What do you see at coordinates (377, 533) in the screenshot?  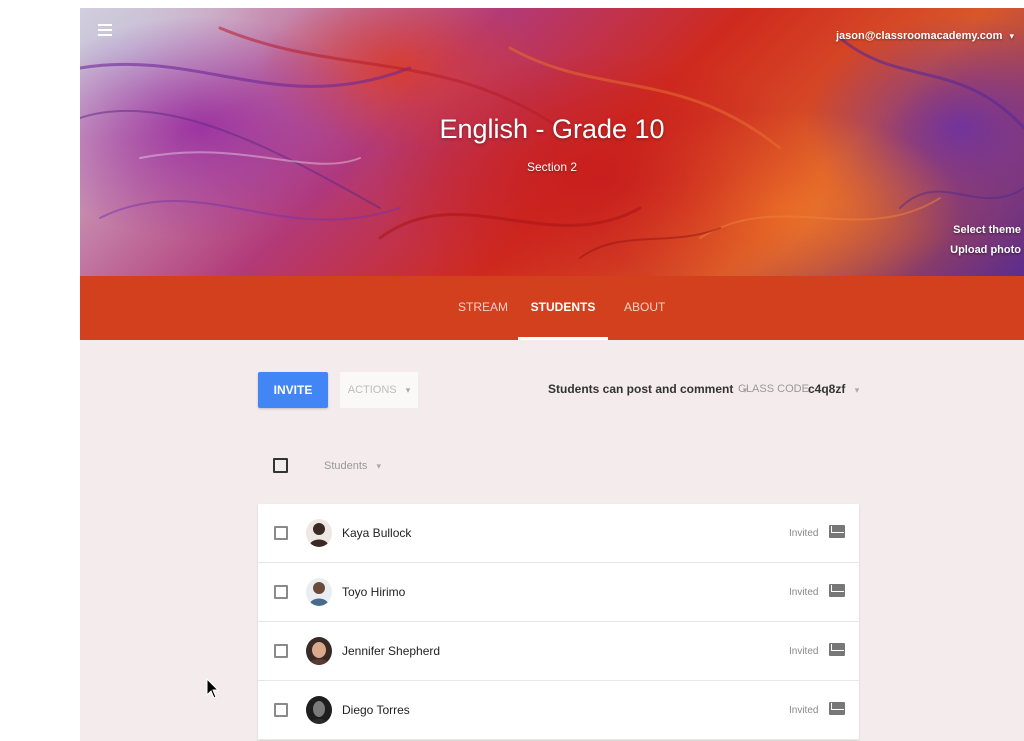 I see `student-name: Kaya Bullock` at bounding box center [377, 533].